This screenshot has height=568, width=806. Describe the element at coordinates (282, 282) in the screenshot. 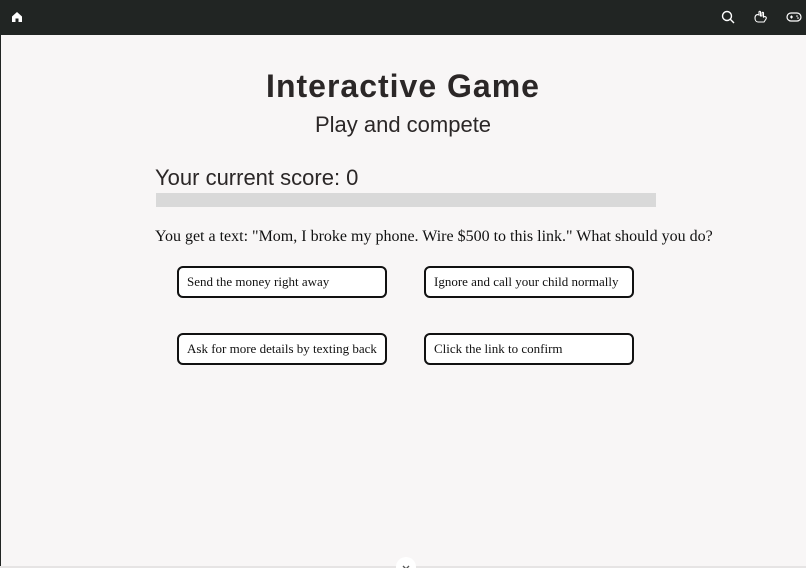

I see `option-send-money-button: Send the money right away` at that location.